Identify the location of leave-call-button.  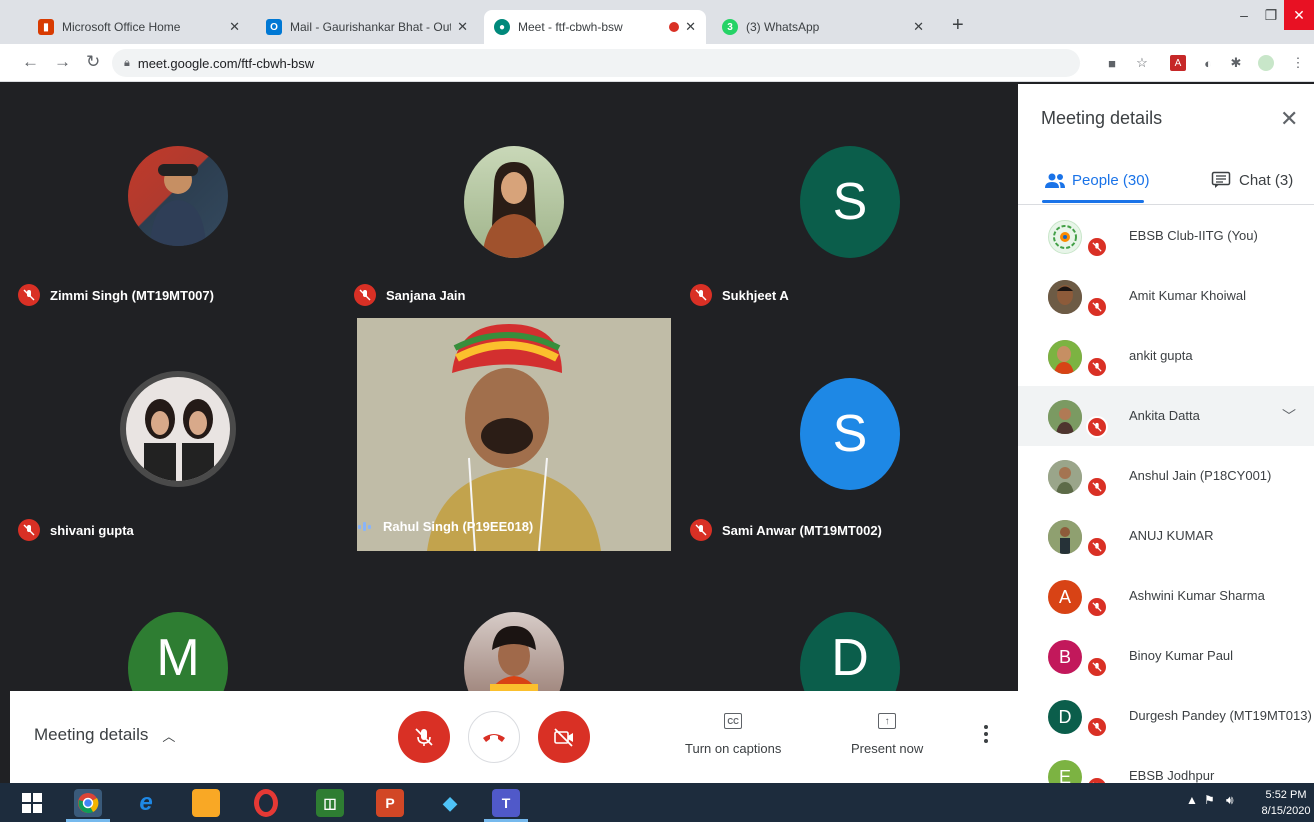
(494, 737).